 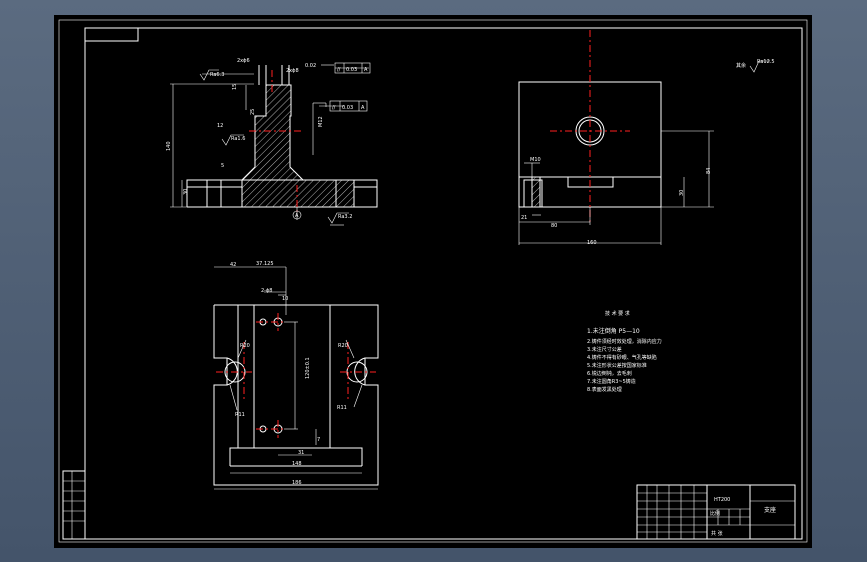 I want to click on front-width-label: 2xϕ6, so click(x=243, y=61).